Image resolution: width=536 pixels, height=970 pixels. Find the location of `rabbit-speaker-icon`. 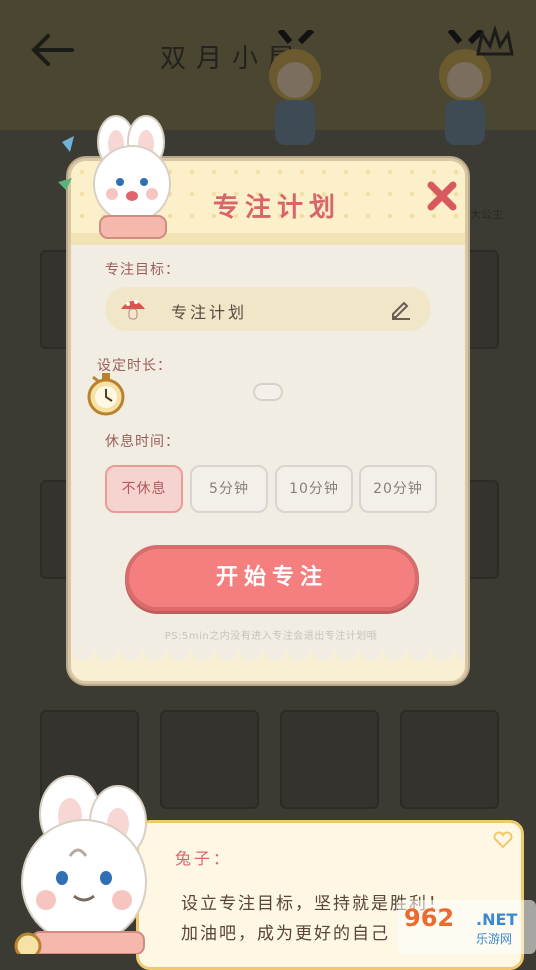

rabbit-speaker-icon is located at coordinates (84, 865).